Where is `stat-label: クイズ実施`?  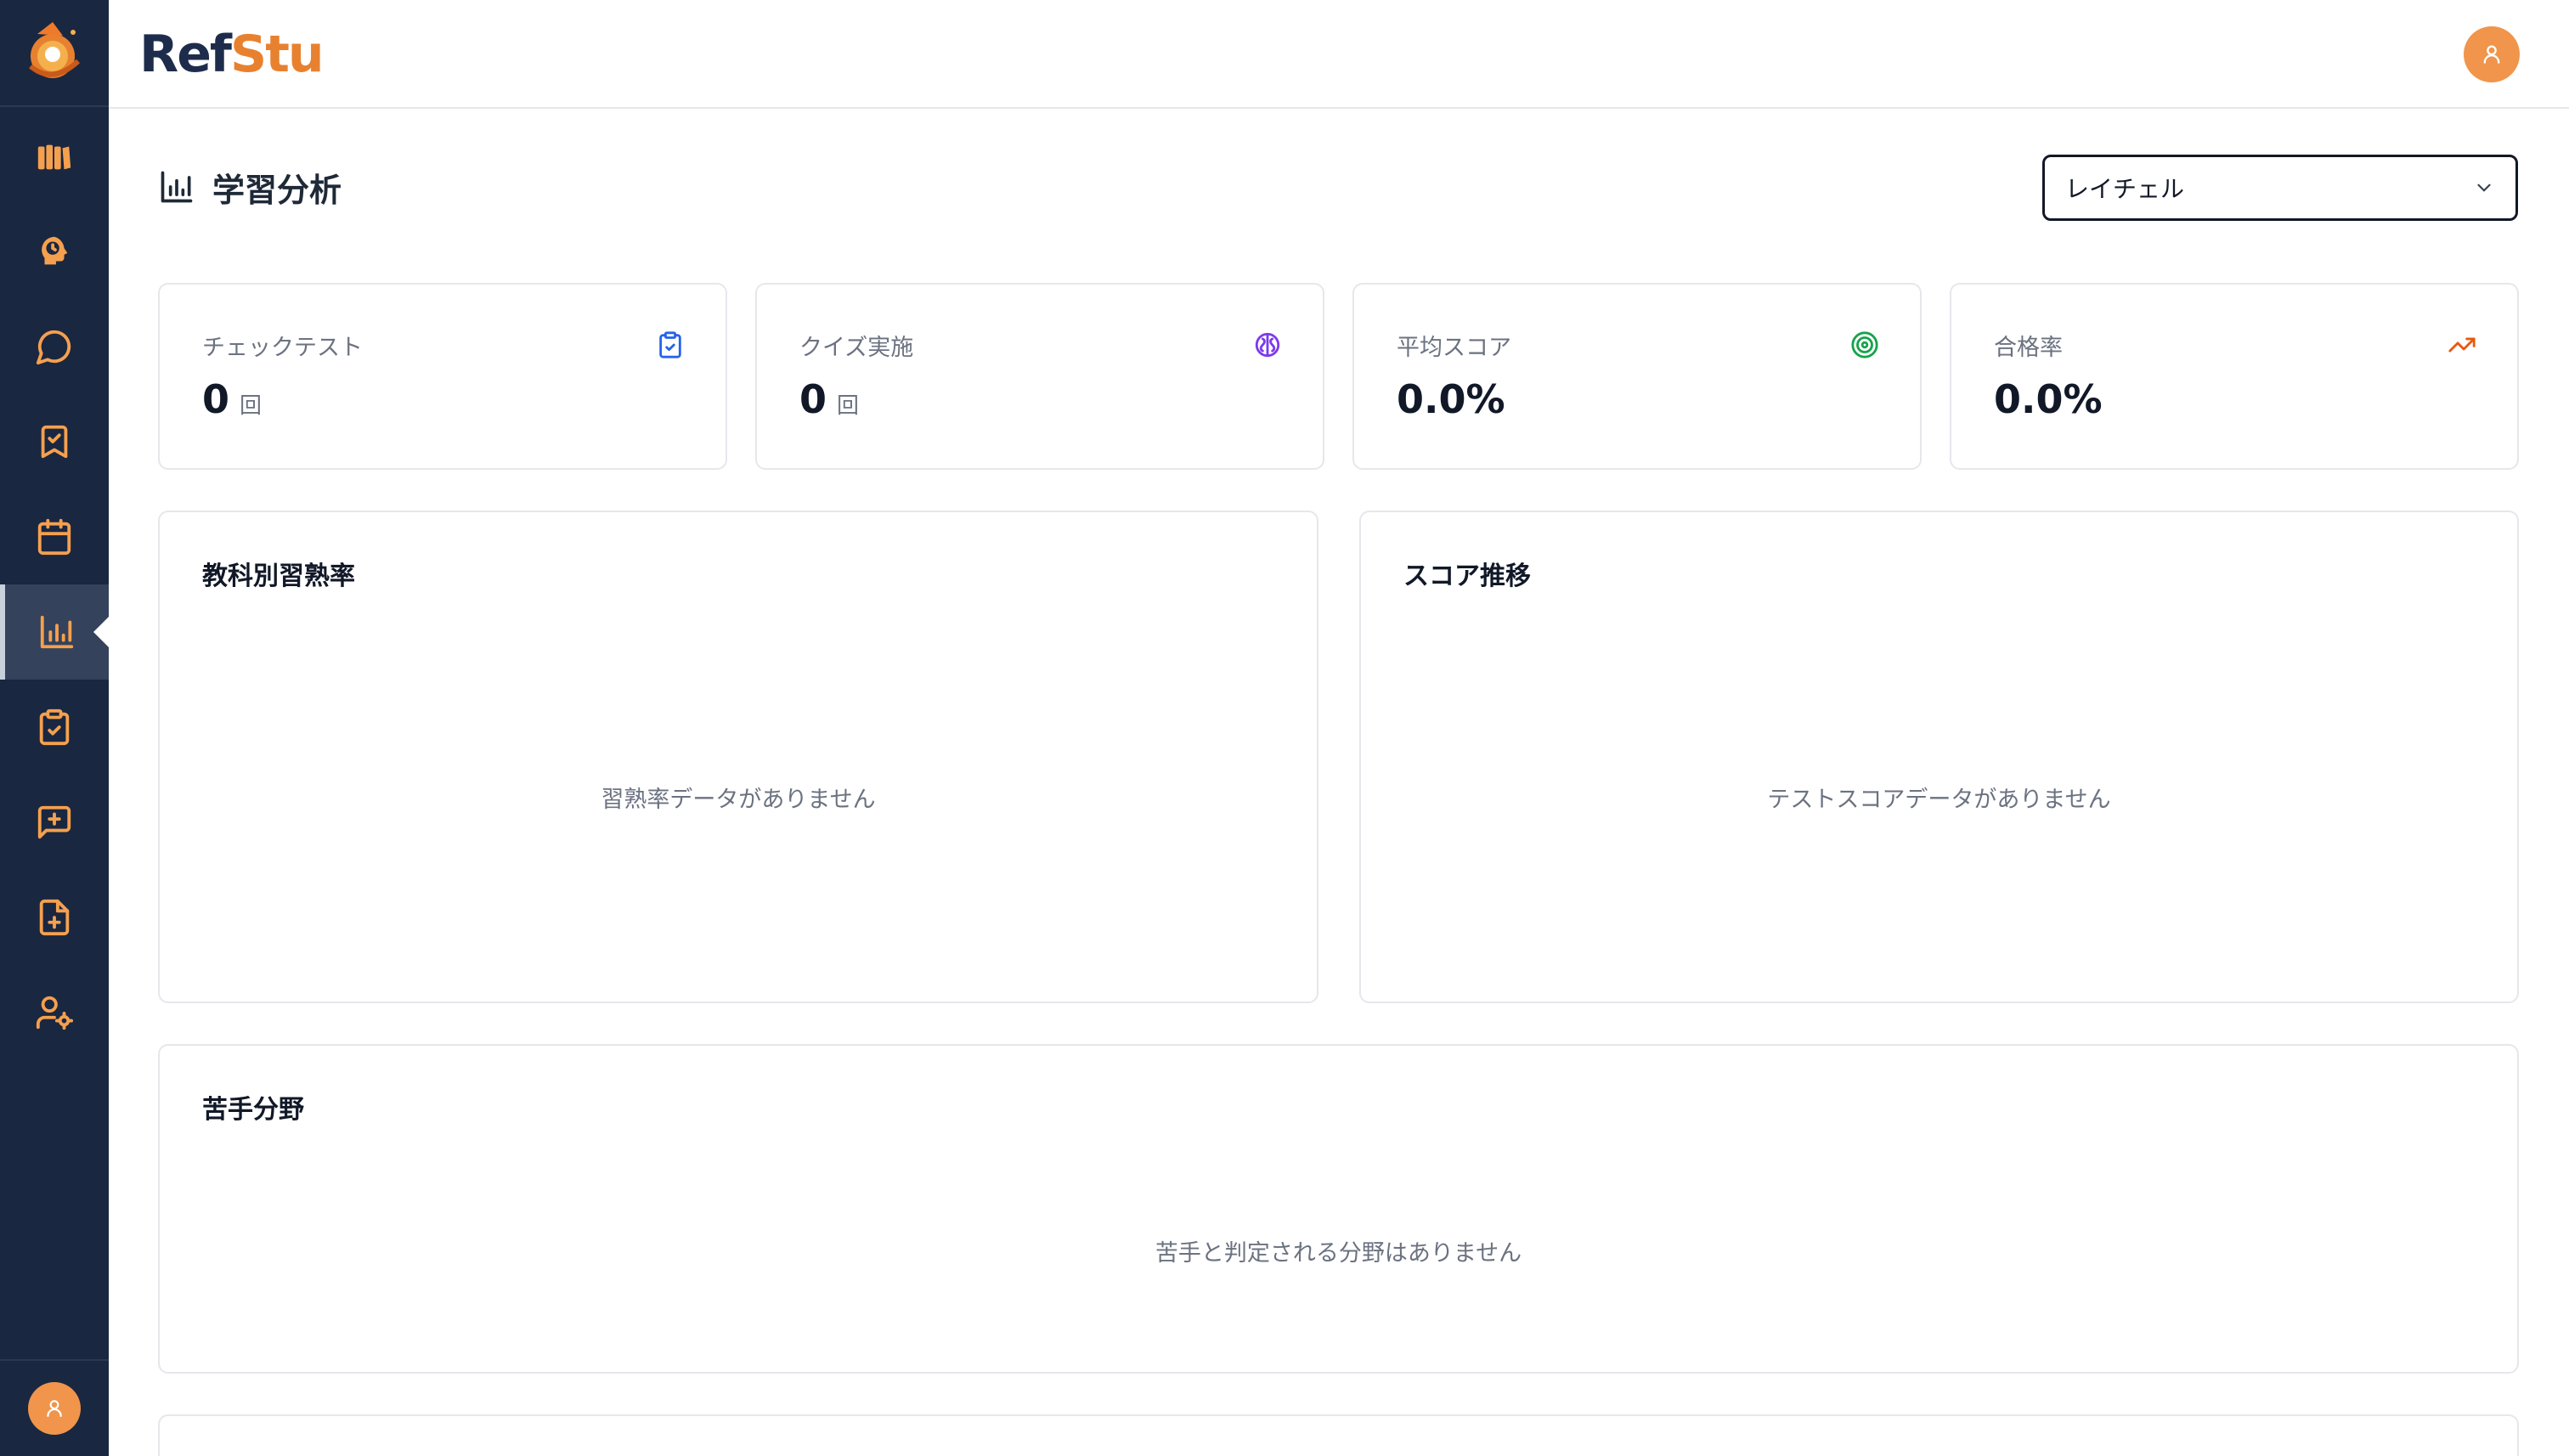
stat-label: クイズ実施 is located at coordinates (857, 348).